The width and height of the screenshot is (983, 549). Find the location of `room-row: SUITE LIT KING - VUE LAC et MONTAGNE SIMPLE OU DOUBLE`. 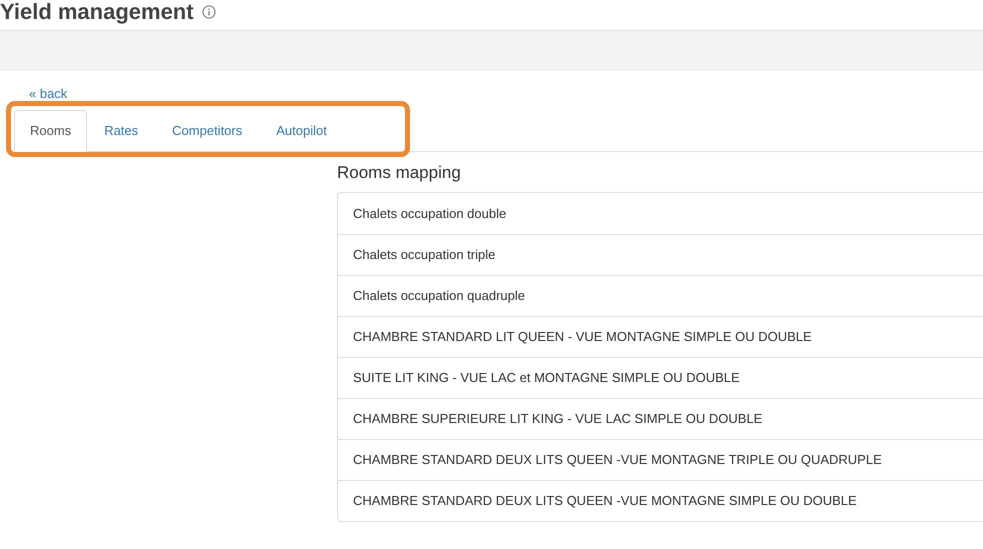

room-row: SUITE LIT KING - VUE LAC et MONTAGNE SIMPLE OU DOUBLE is located at coordinates (660, 377).